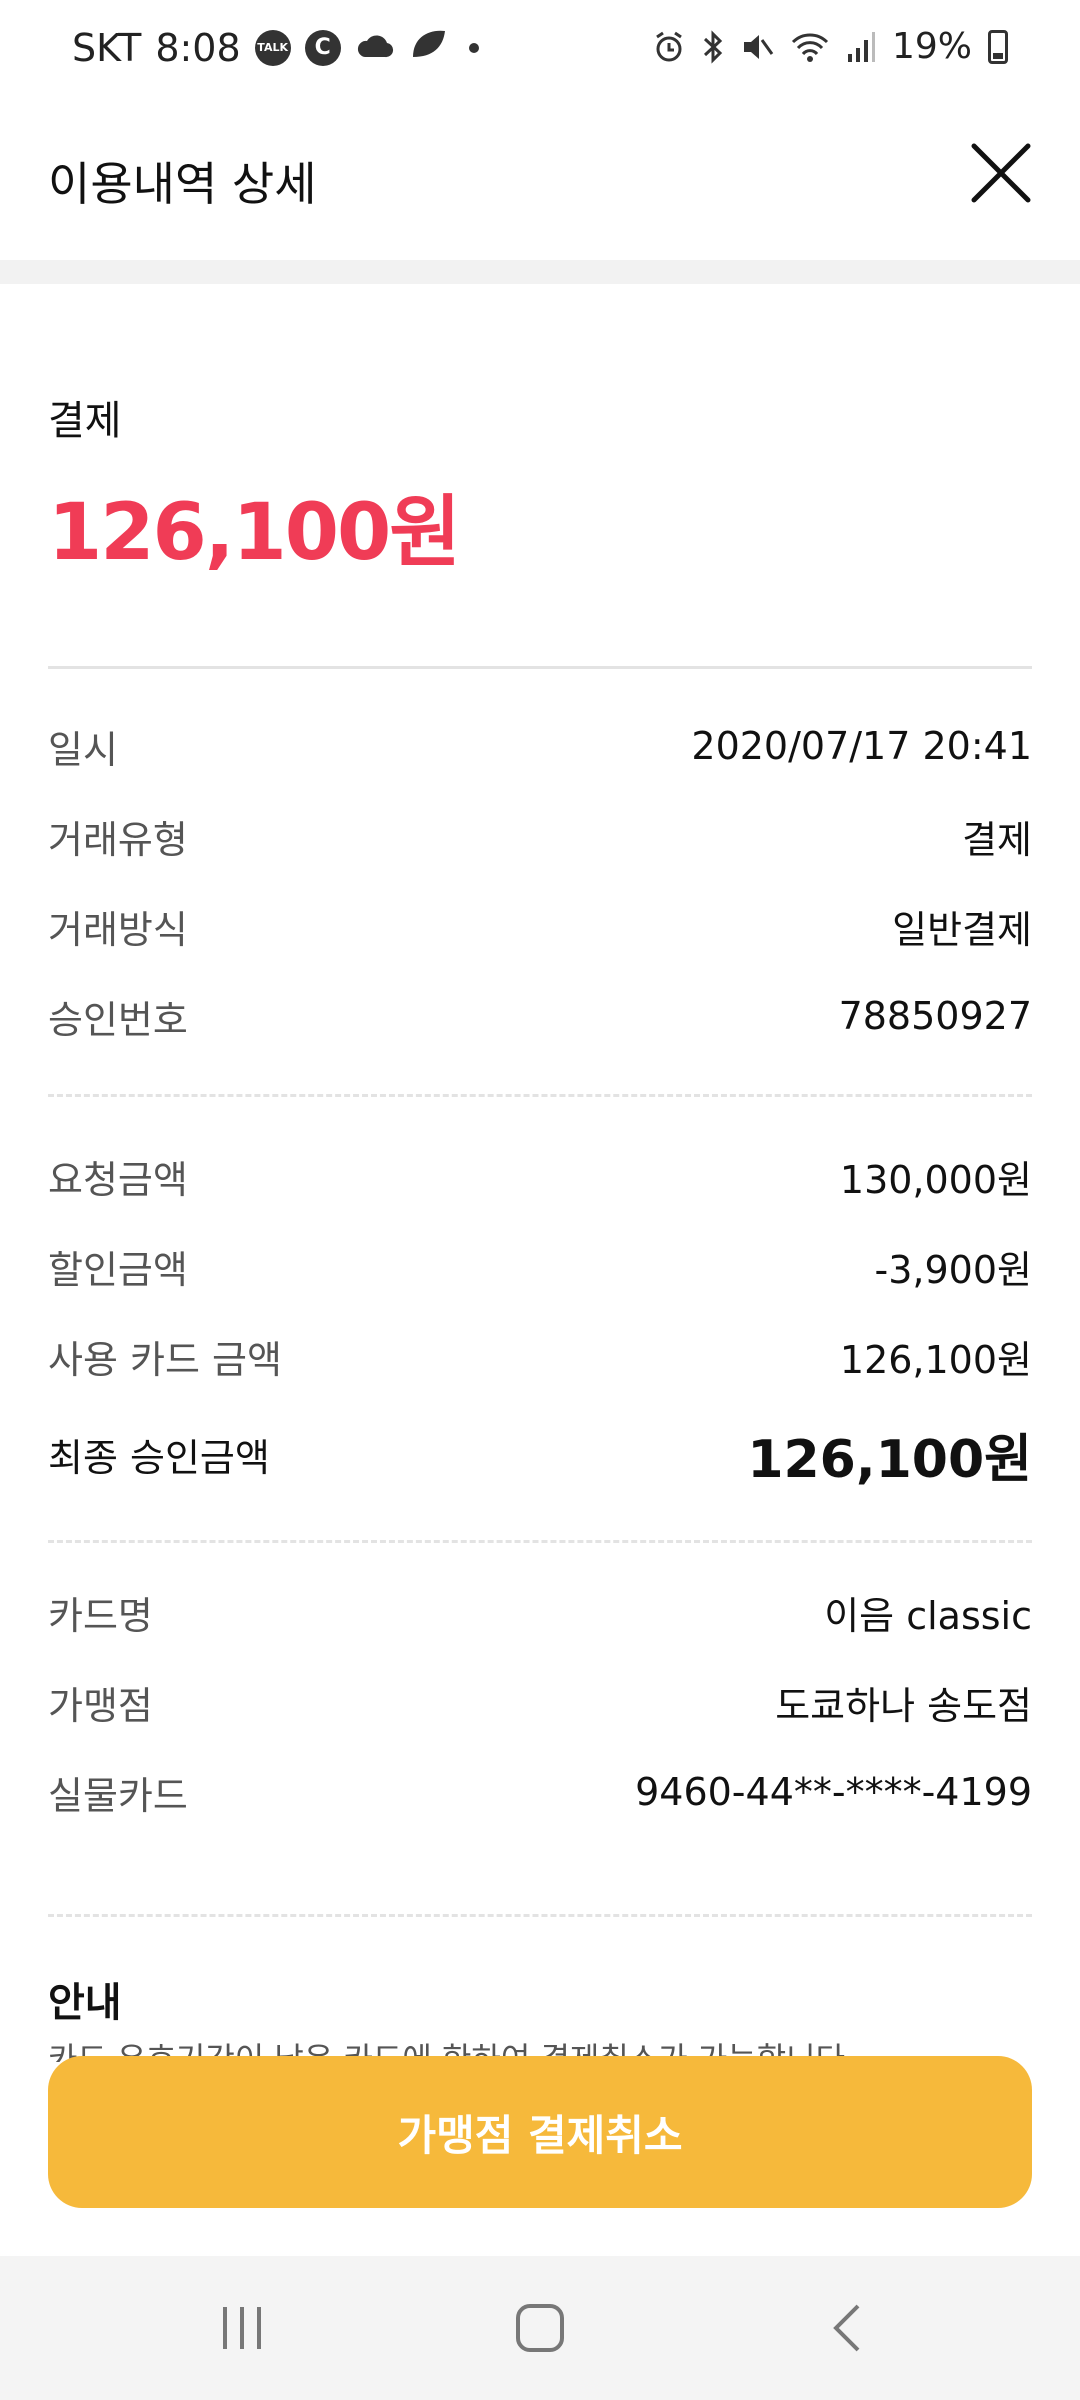 This screenshot has height=2400, width=1080. What do you see at coordinates (833, 1792) in the screenshot?
I see `card-value: 9460-44**-****-4199` at bounding box center [833, 1792].